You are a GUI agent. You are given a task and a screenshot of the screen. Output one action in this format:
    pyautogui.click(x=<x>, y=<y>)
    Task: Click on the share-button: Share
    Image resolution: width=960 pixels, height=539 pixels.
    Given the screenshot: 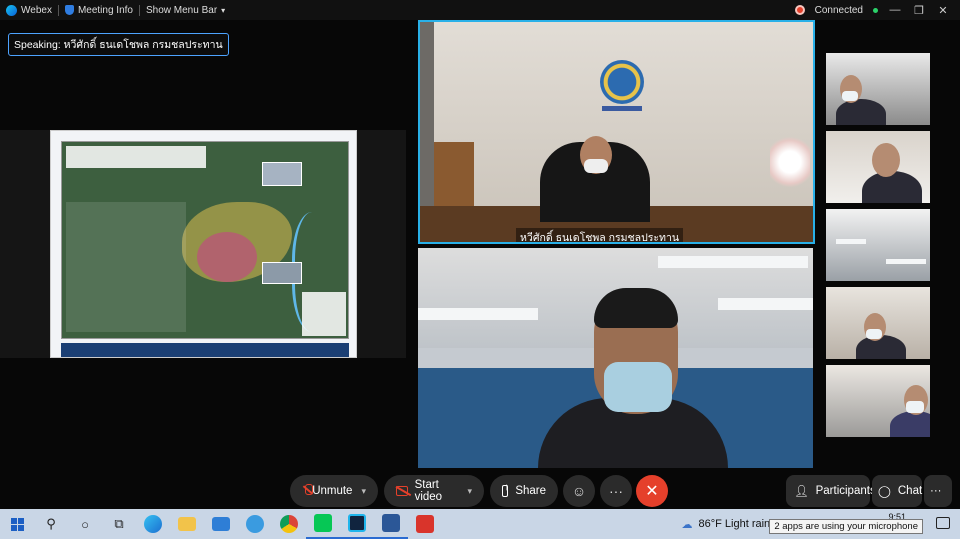 What is the action you would take?
    pyautogui.click(x=524, y=491)
    